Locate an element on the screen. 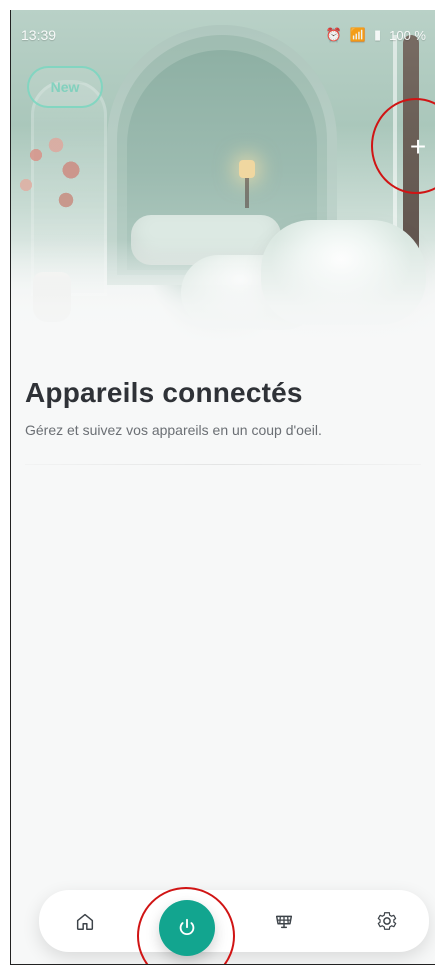  new-badge-button: New is located at coordinates (65, 87).